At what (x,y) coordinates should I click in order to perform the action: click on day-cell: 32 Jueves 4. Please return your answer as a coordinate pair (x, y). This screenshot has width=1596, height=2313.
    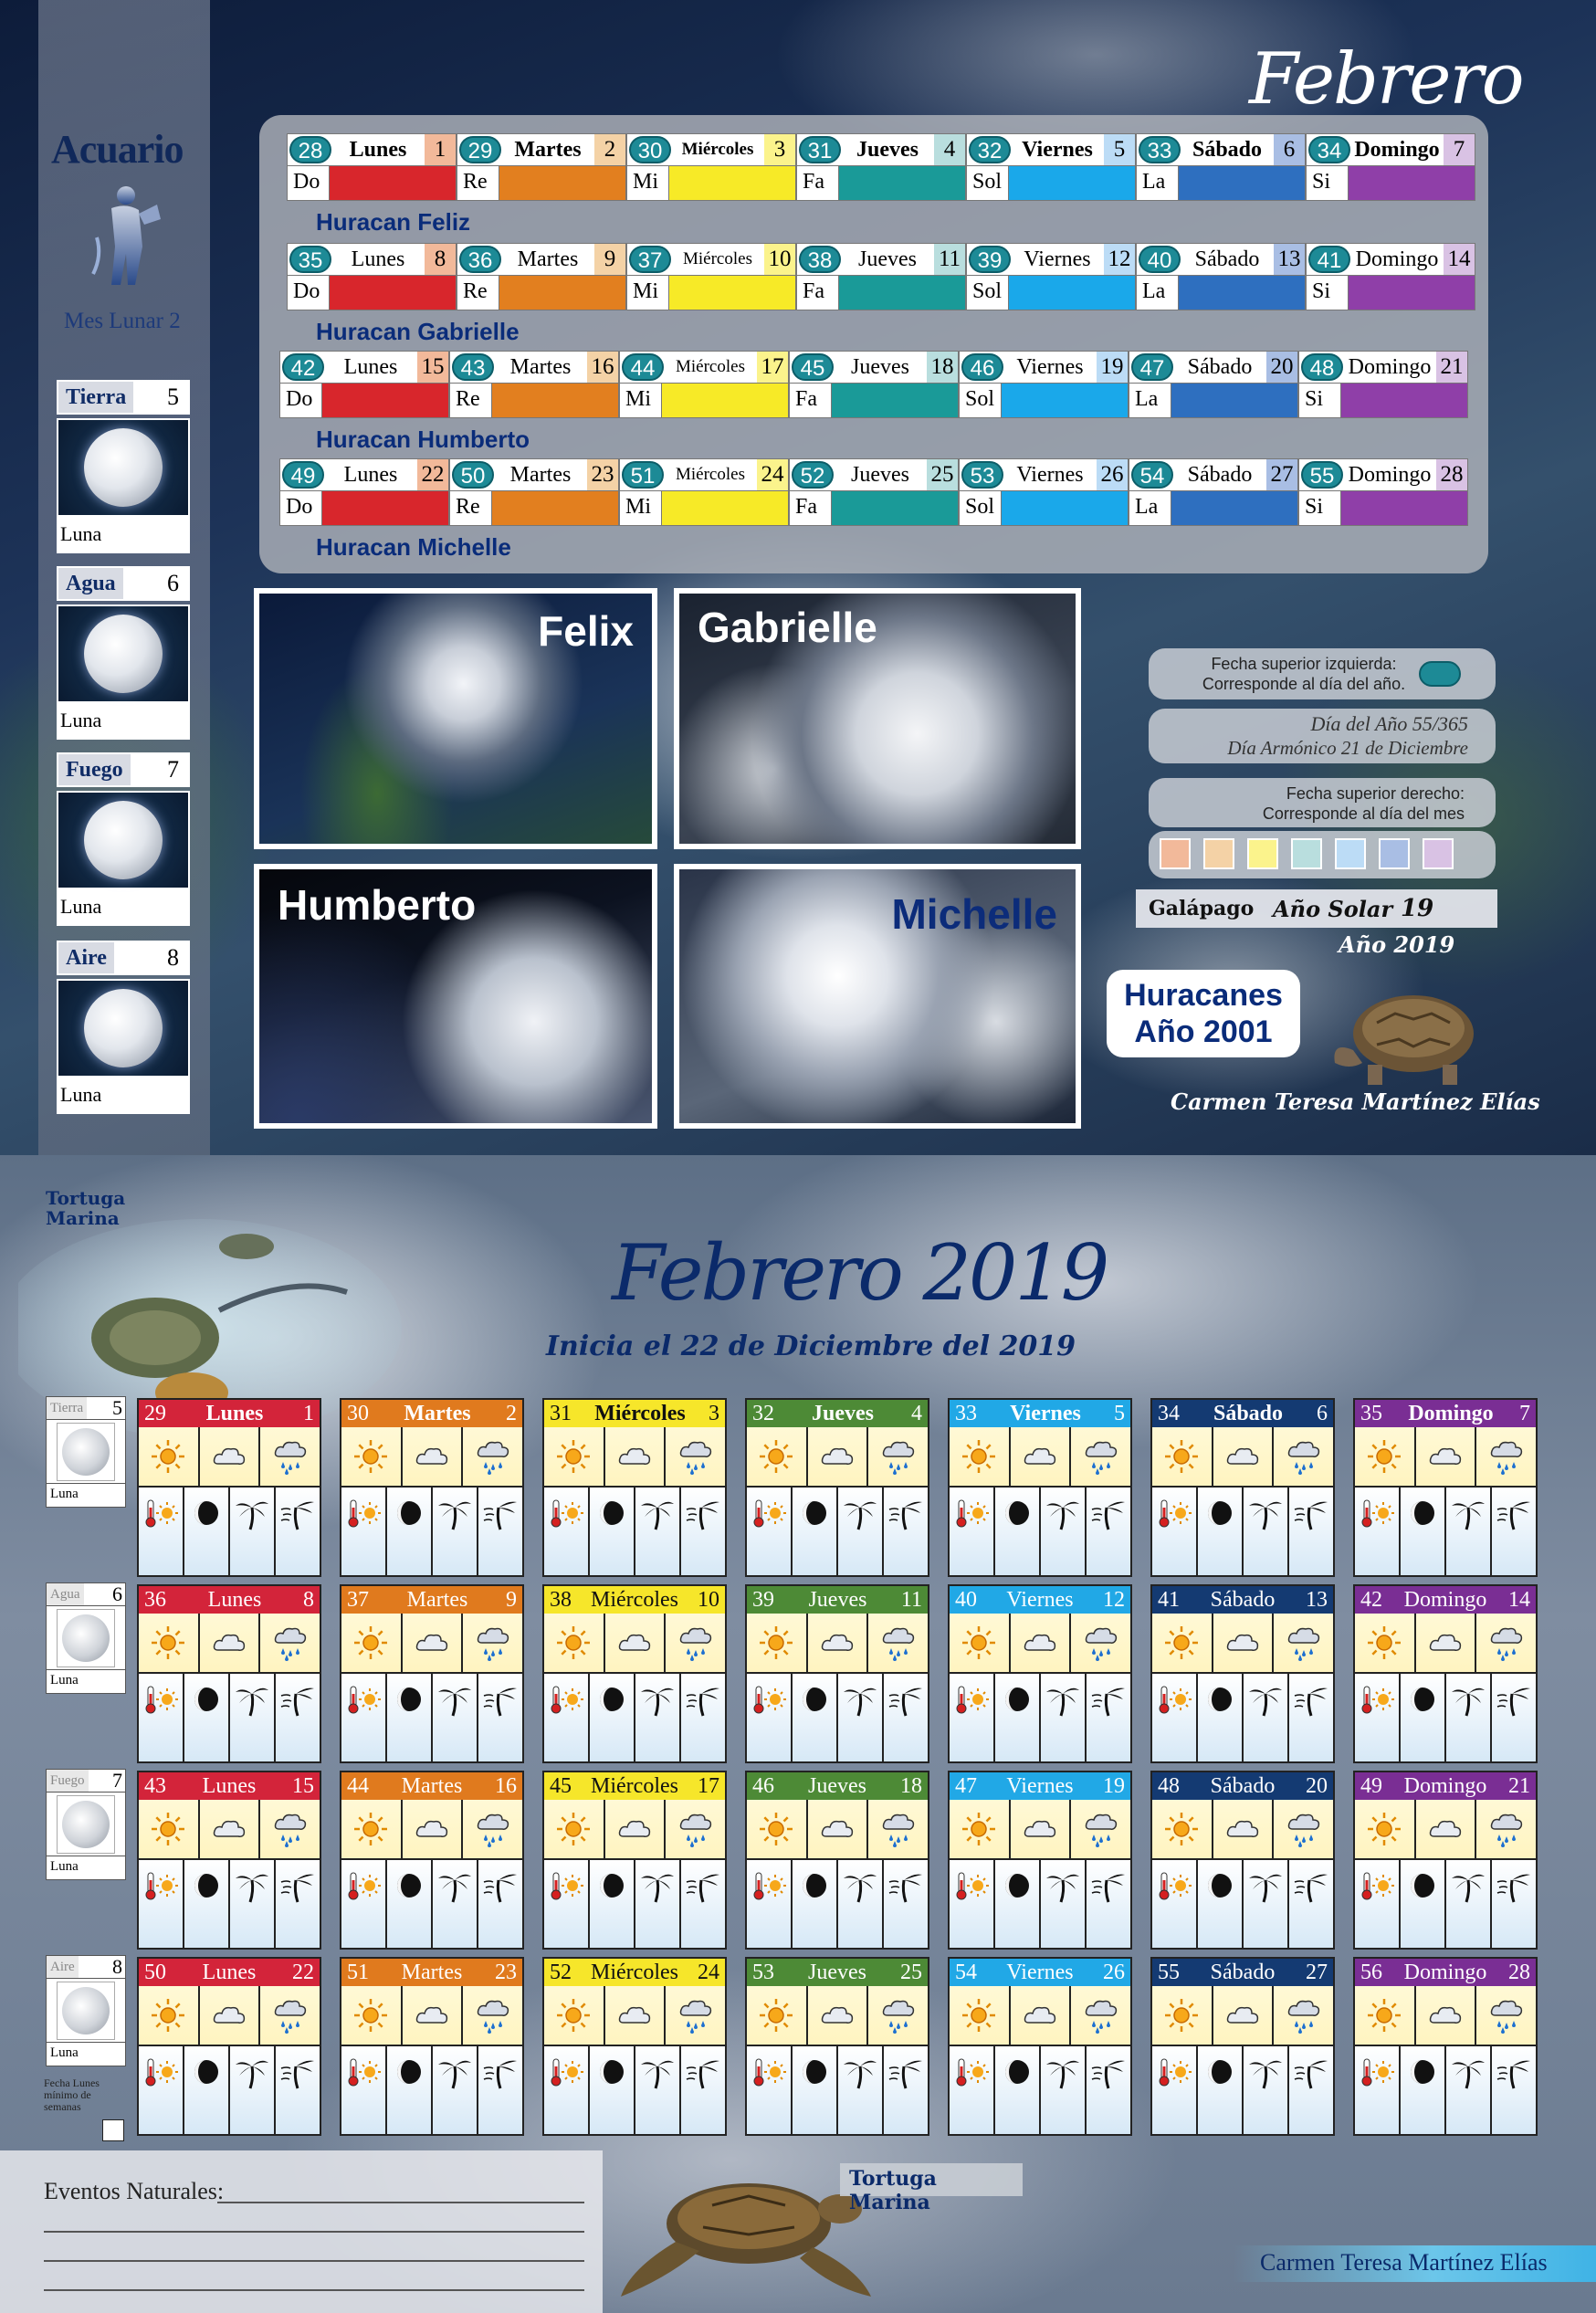
    Looking at the image, I should click on (837, 1487).